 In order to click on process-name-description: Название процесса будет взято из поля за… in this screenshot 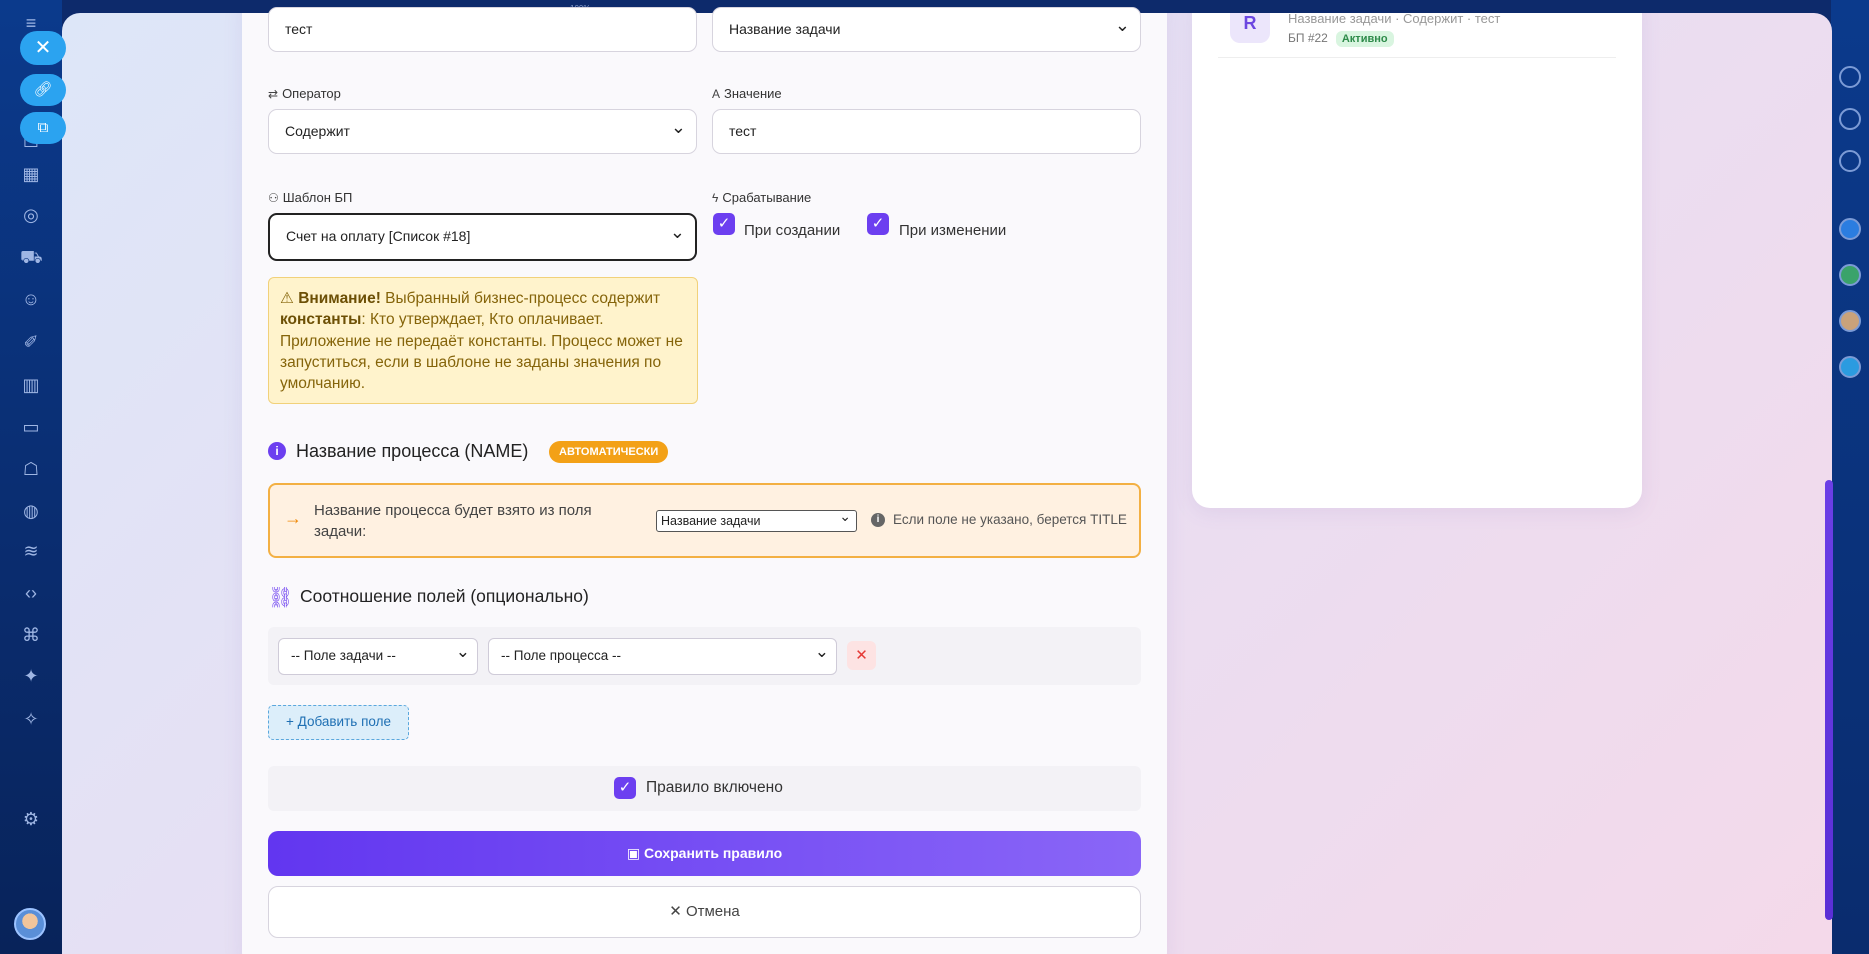, I will do `click(453, 521)`.